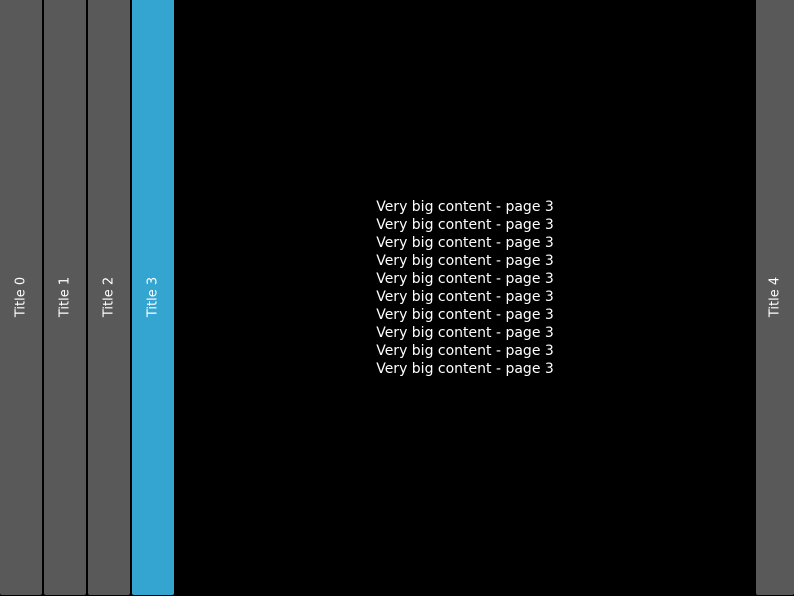 The height and width of the screenshot is (596, 794). I want to click on tab-label: Title 0, so click(21, 297).